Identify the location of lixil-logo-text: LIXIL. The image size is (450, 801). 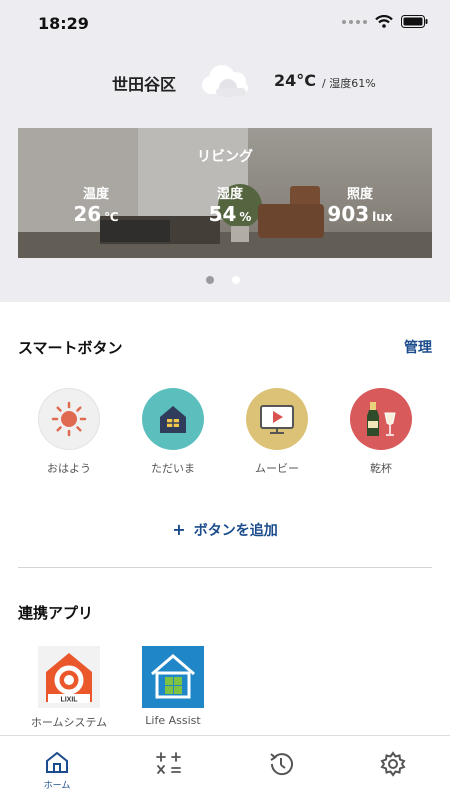
(69, 700).